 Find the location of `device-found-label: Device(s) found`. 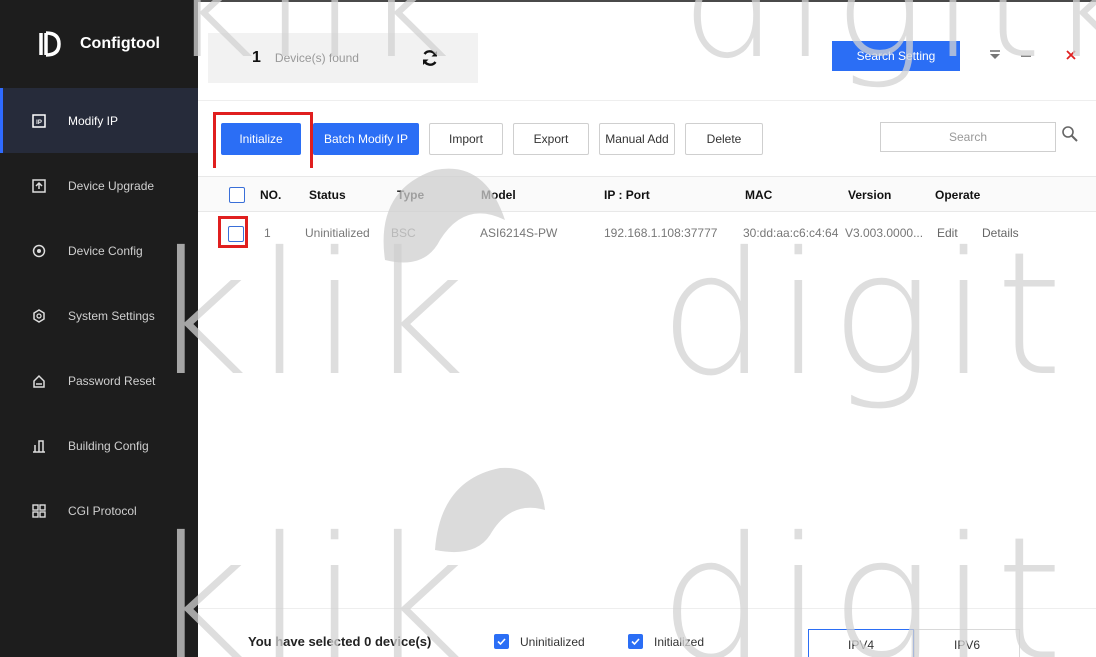

device-found-label: Device(s) found is located at coordinates (316, 58).